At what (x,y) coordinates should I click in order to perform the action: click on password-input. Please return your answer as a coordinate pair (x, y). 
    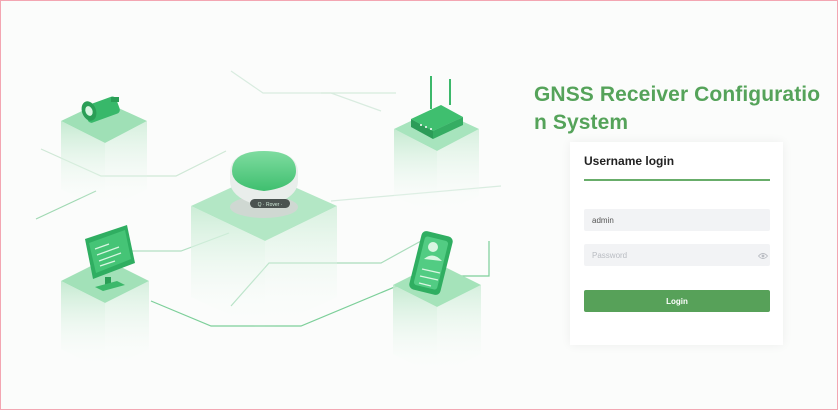
    Looking at the image, I should click on (677, 255).